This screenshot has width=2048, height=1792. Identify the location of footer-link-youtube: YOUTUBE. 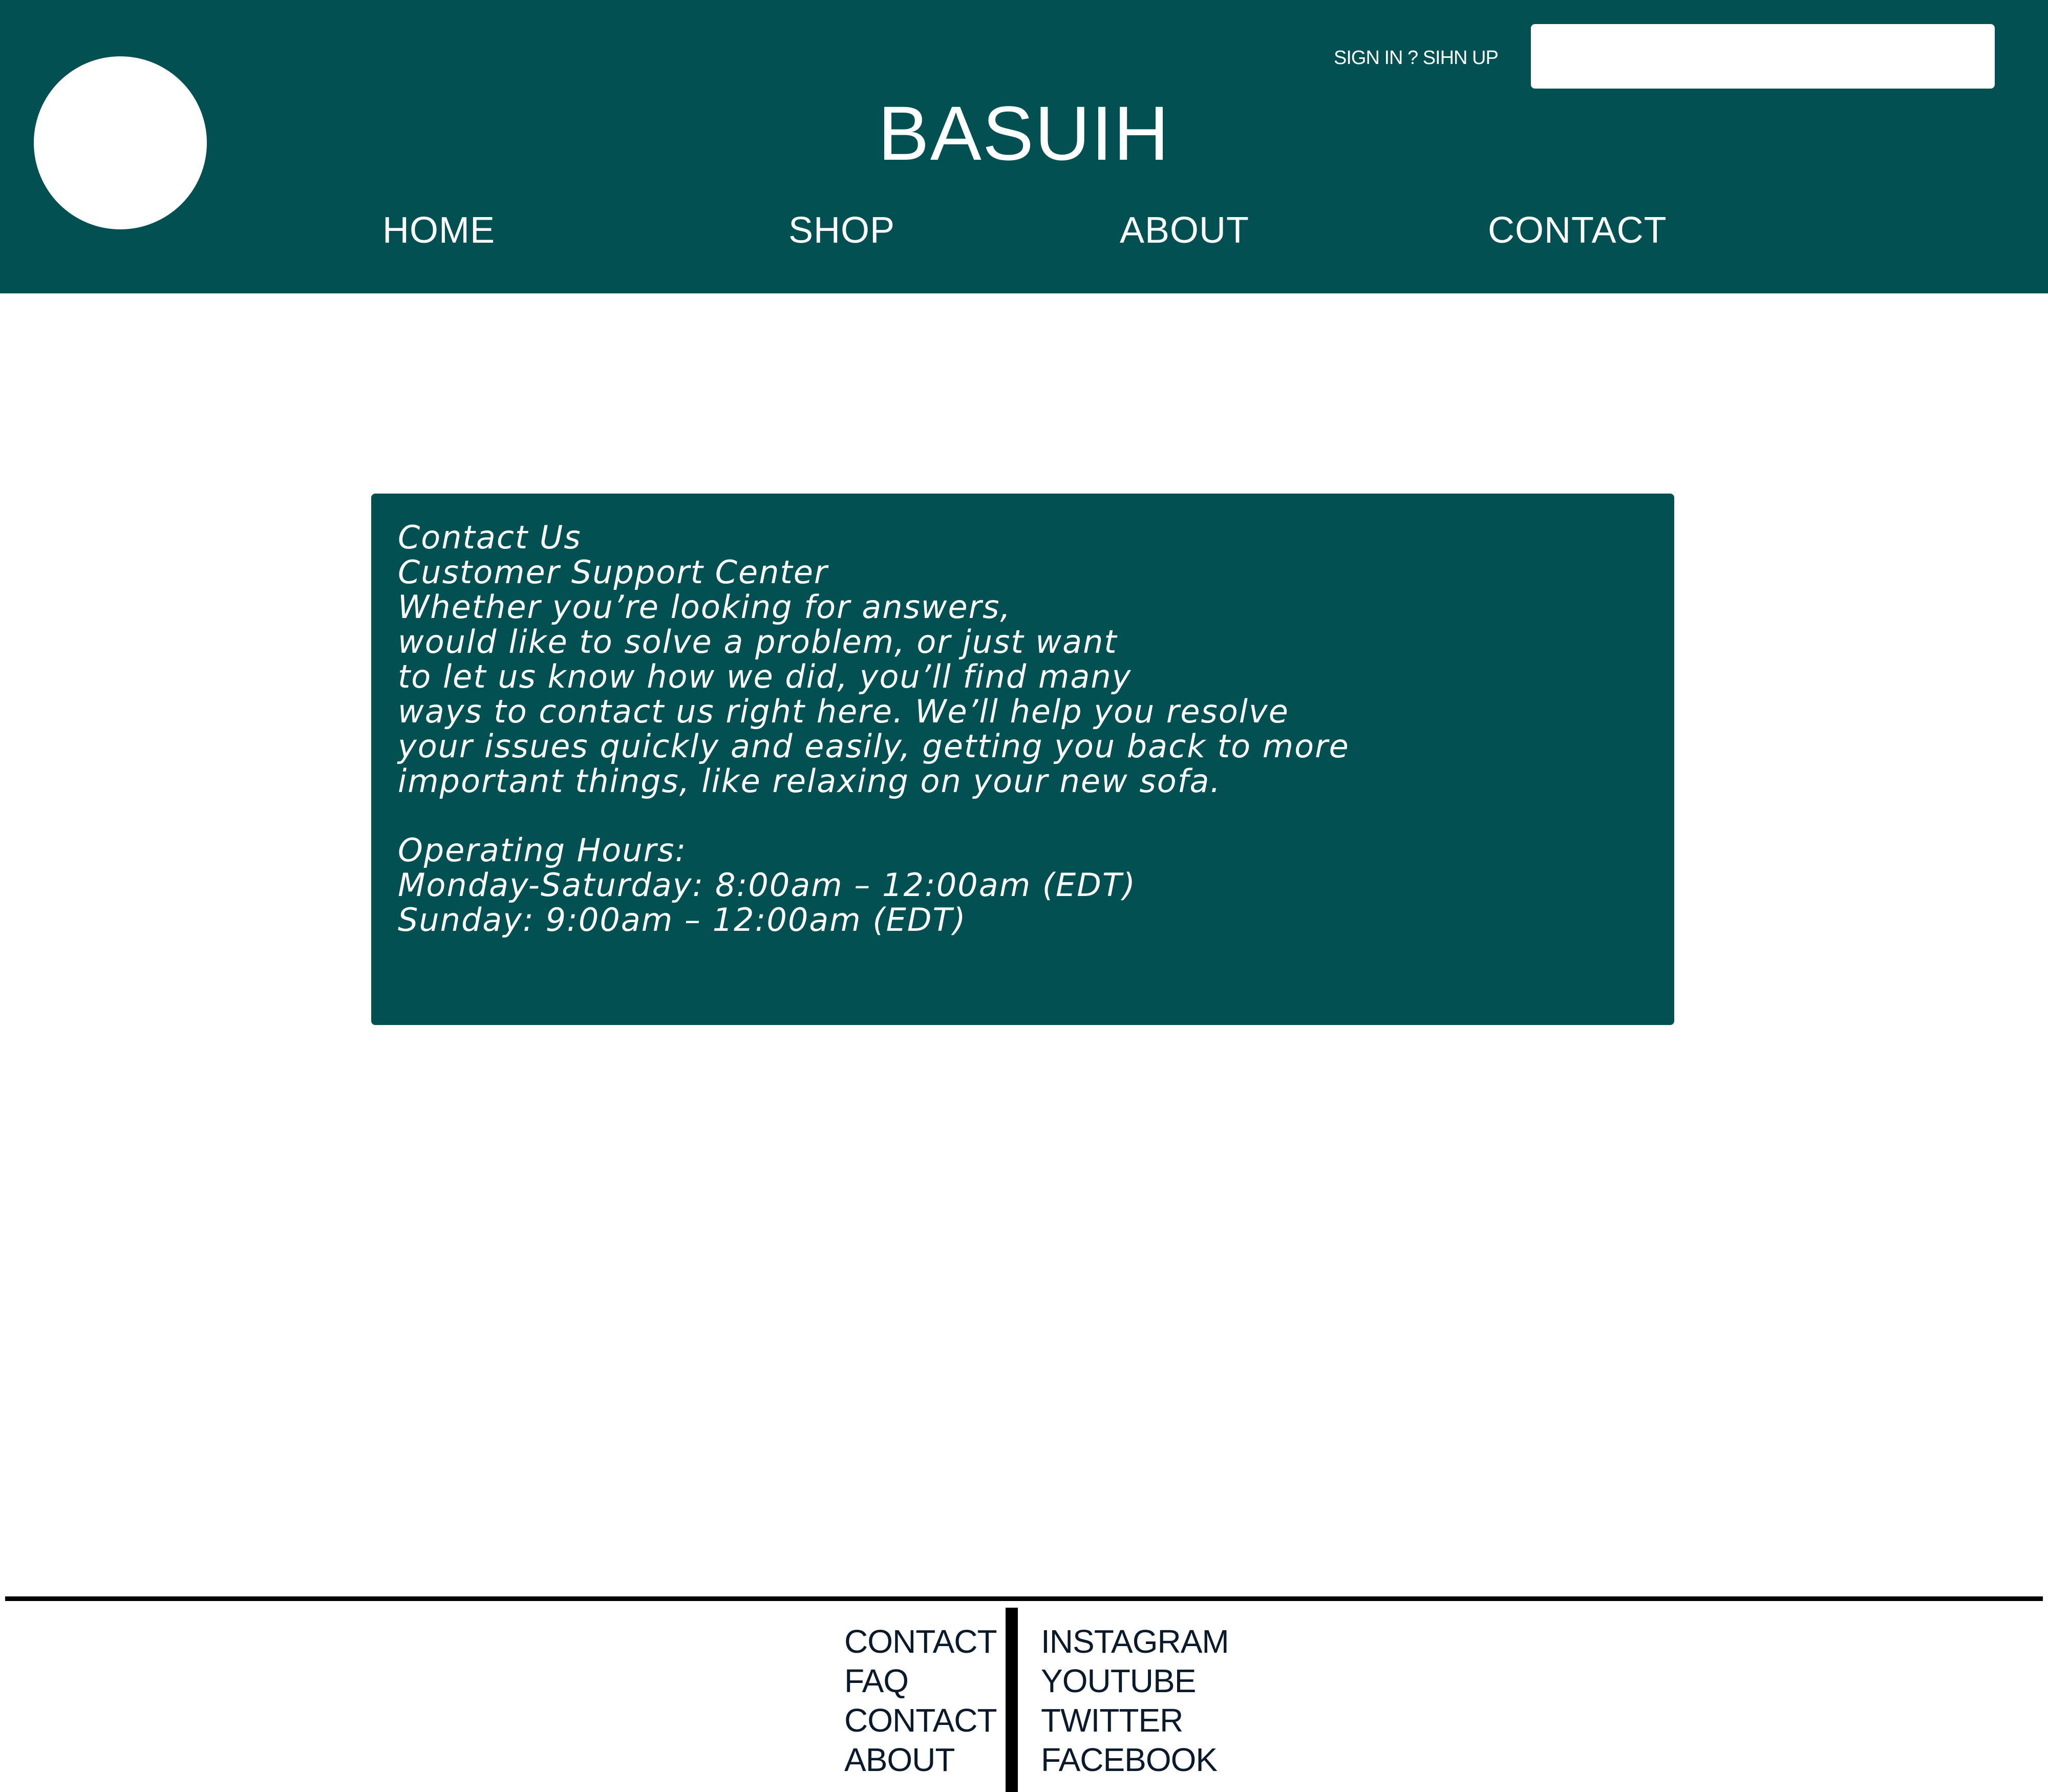
(1135, 1681).